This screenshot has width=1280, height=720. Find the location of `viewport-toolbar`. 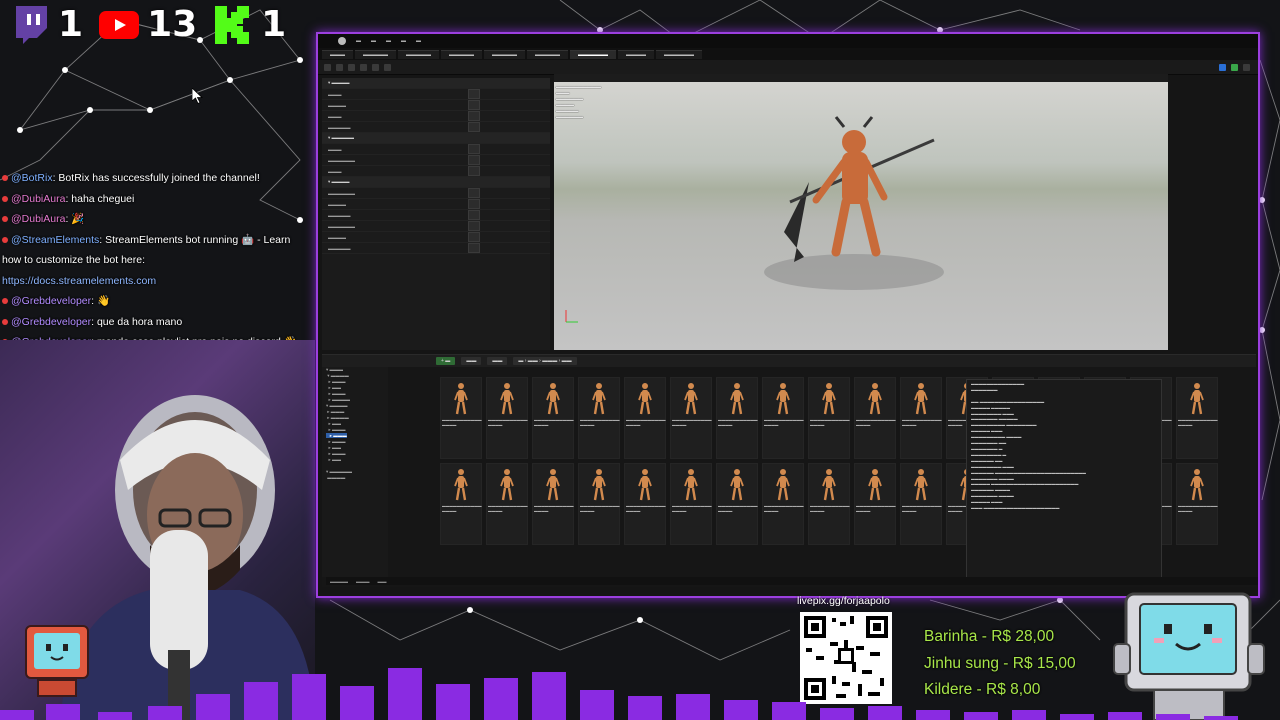

viewport-toolbar is located at coordinates (861, 78).